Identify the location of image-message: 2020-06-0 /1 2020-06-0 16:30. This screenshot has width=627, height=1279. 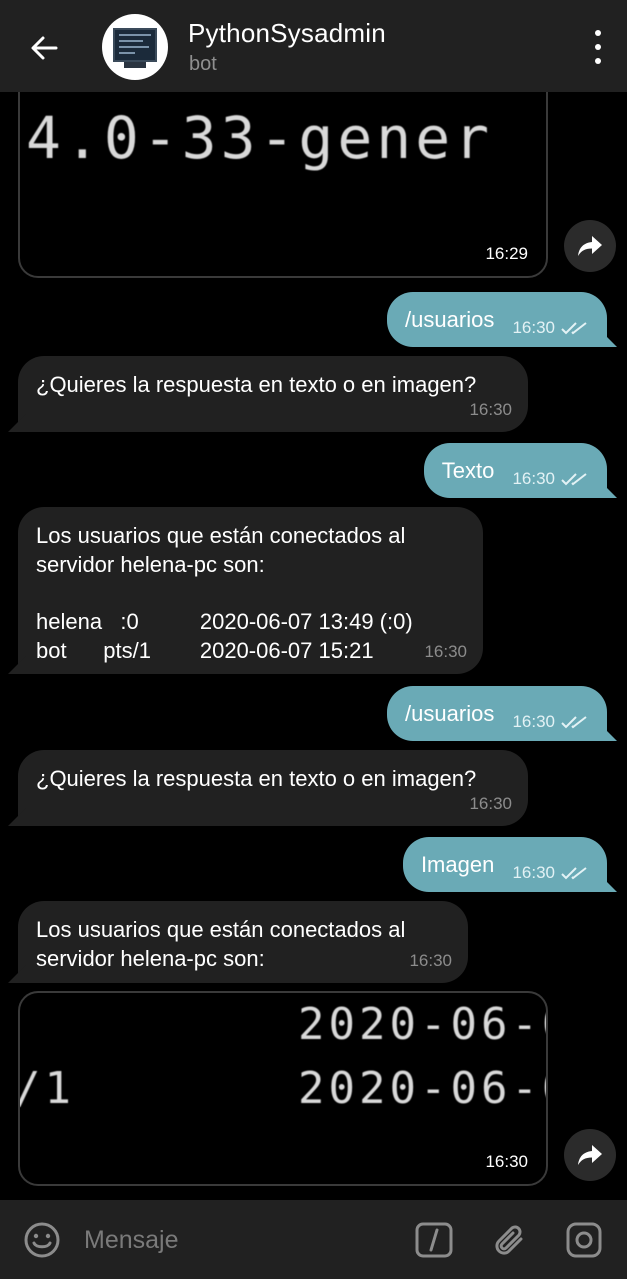
(283, 1088).